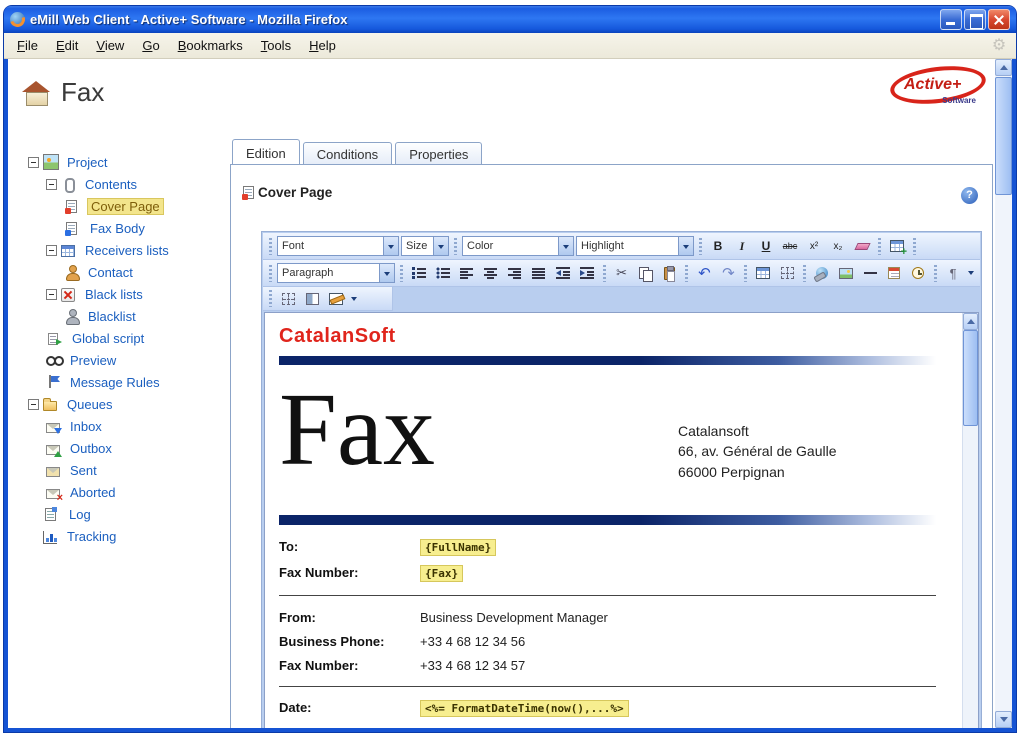 The width and height of the screenshot is (1020, 734). Describe the element at coordinates (787, 273) in the screenshot. I see `cell-borders-button` at that location.